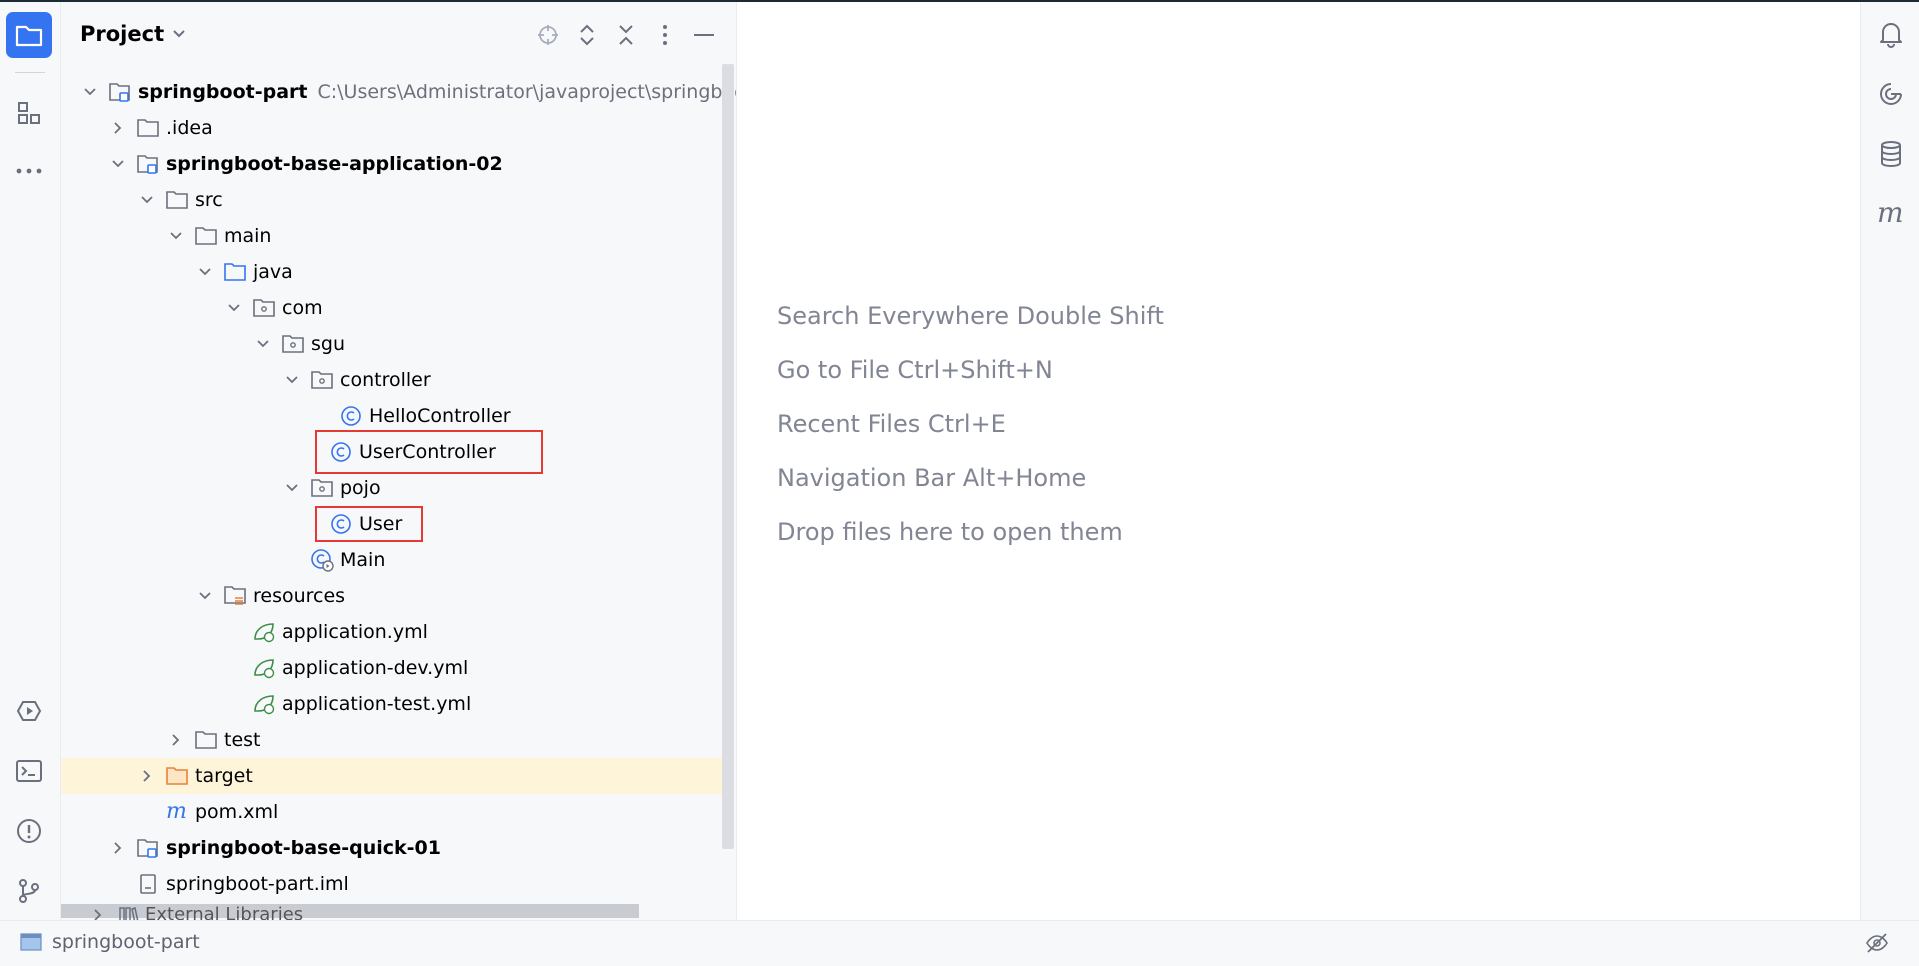 The height and width of the screenshot is (966, 1919). Describe the element at coordinates (29, 113) in the screenshot. I see `structure-tool-button` at that location.